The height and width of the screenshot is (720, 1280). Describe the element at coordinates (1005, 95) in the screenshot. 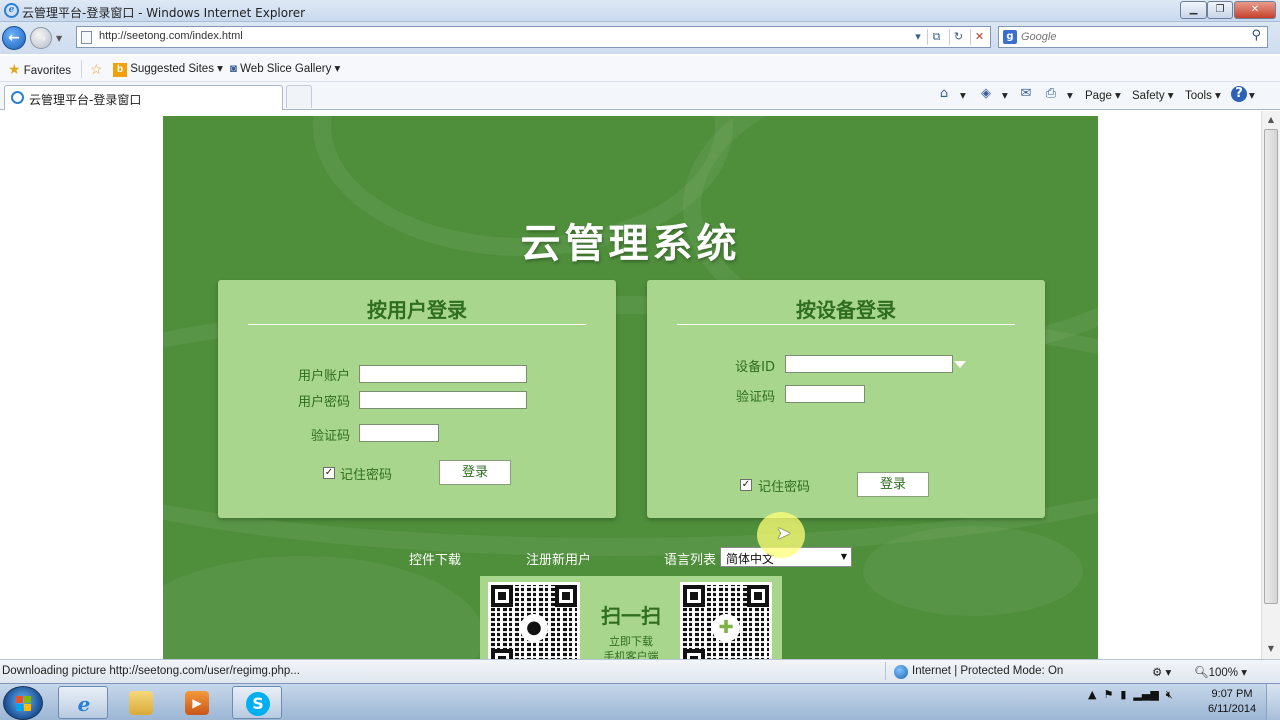

I see `feeds-dropdown-icon: ▾` at that location.